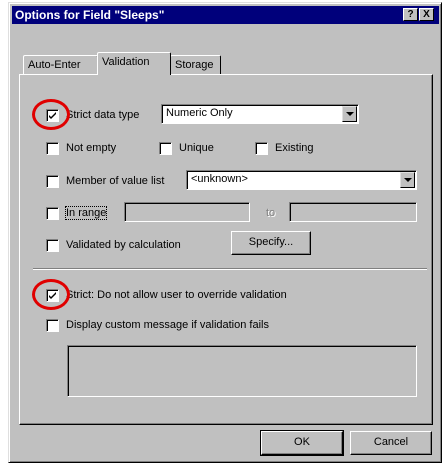 Image resolution: width=444 pixels, height=465 pixels. I want to click on close-button: X, so click(426, 14).